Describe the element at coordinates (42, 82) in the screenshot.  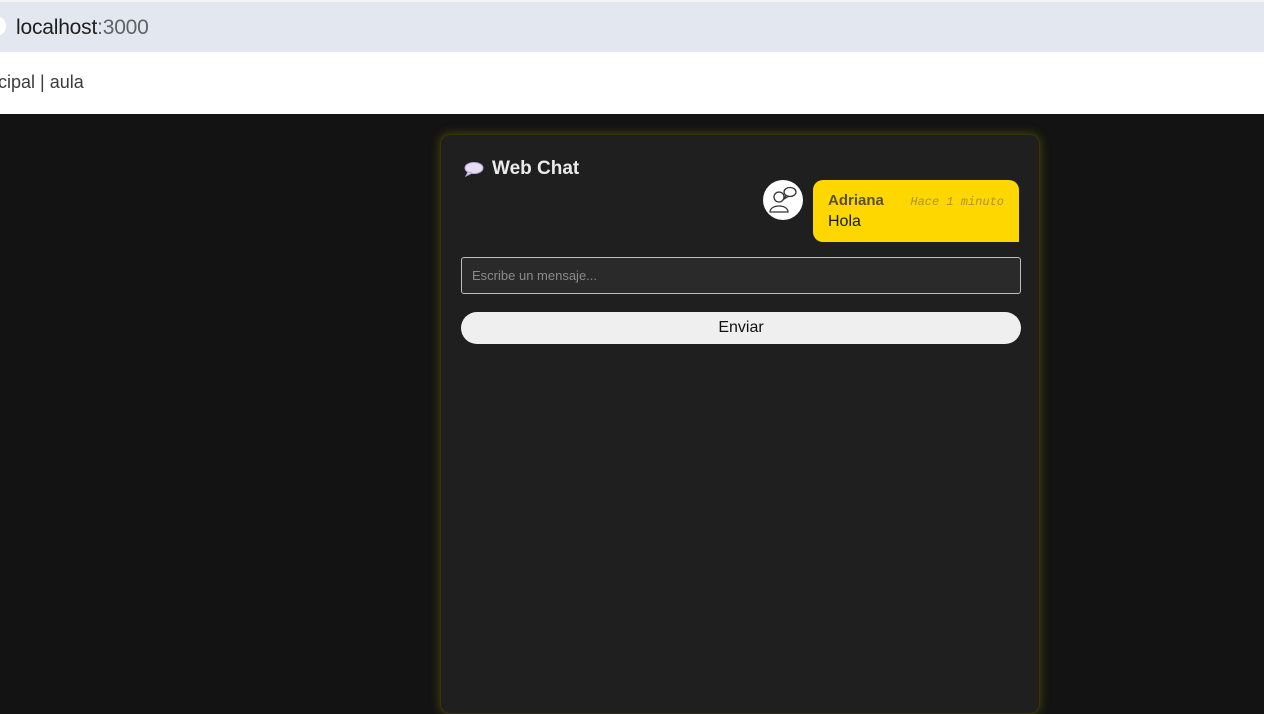
I see `page-title-fragment: cipal | aula` at that location.